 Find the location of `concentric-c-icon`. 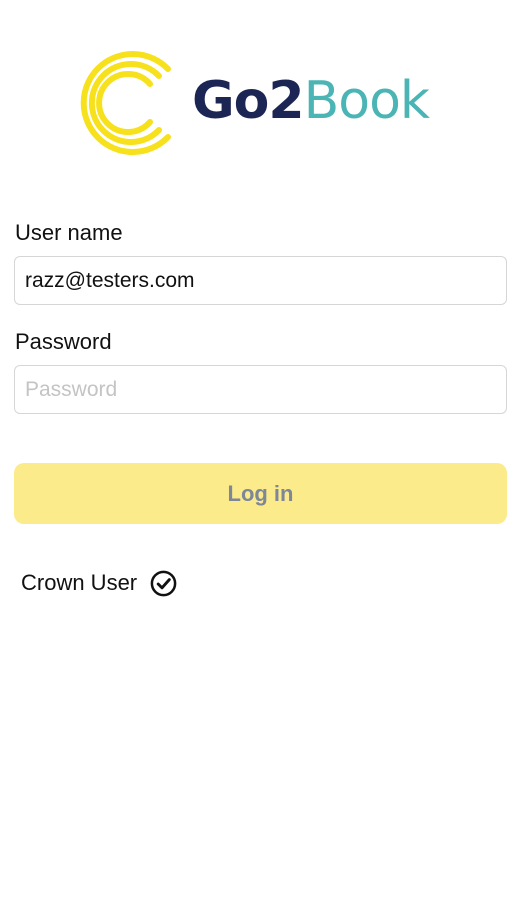

concentric-c-icon is located at coordinates (125, 103).